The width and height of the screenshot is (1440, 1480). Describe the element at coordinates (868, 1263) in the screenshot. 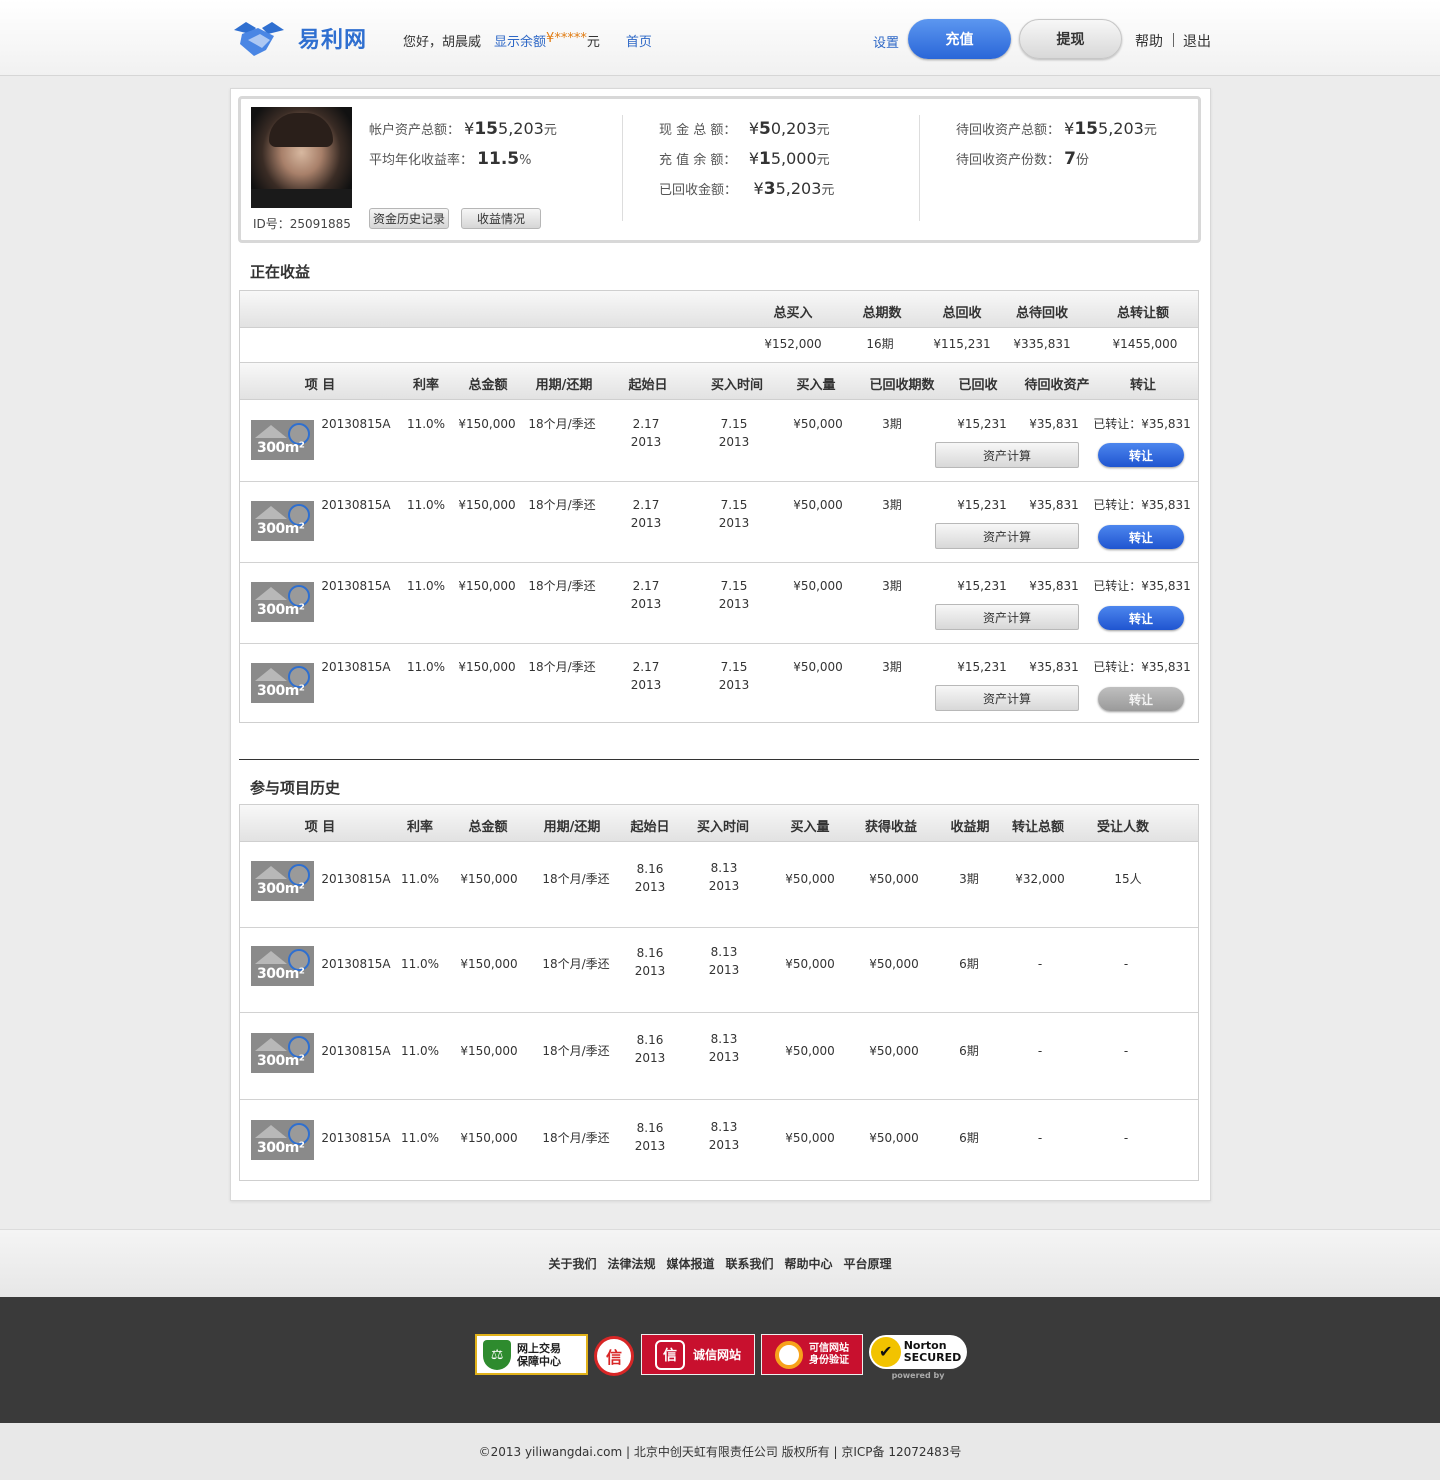

I see `footer-link-principle: 平台原理` at that location.